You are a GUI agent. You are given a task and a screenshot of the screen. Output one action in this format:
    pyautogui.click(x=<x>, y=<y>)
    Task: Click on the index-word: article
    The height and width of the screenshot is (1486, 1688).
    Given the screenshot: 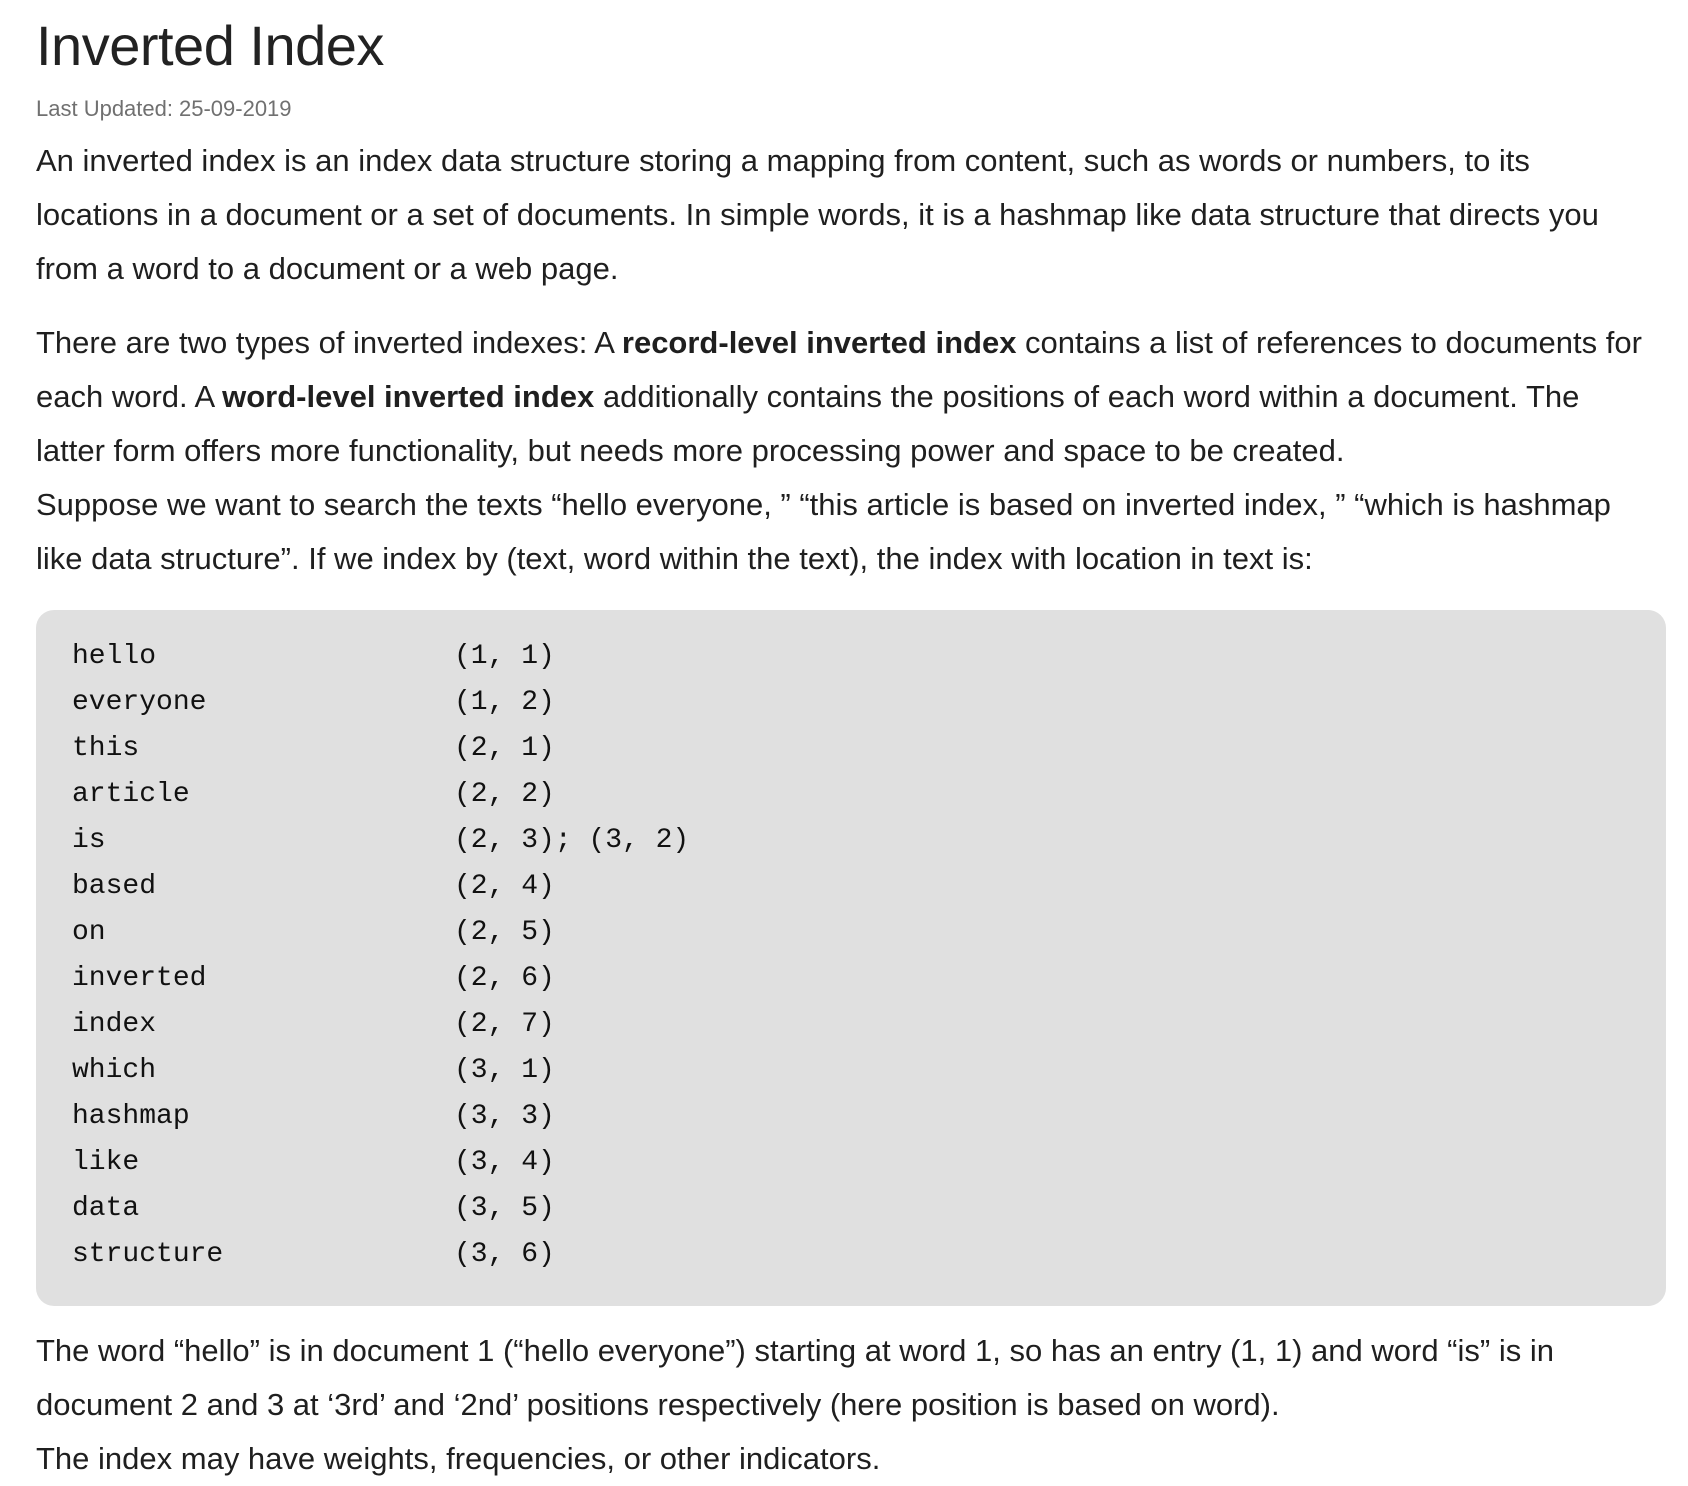 What is the action you would take?
    pyautogui.click(x=131, y=794)
    